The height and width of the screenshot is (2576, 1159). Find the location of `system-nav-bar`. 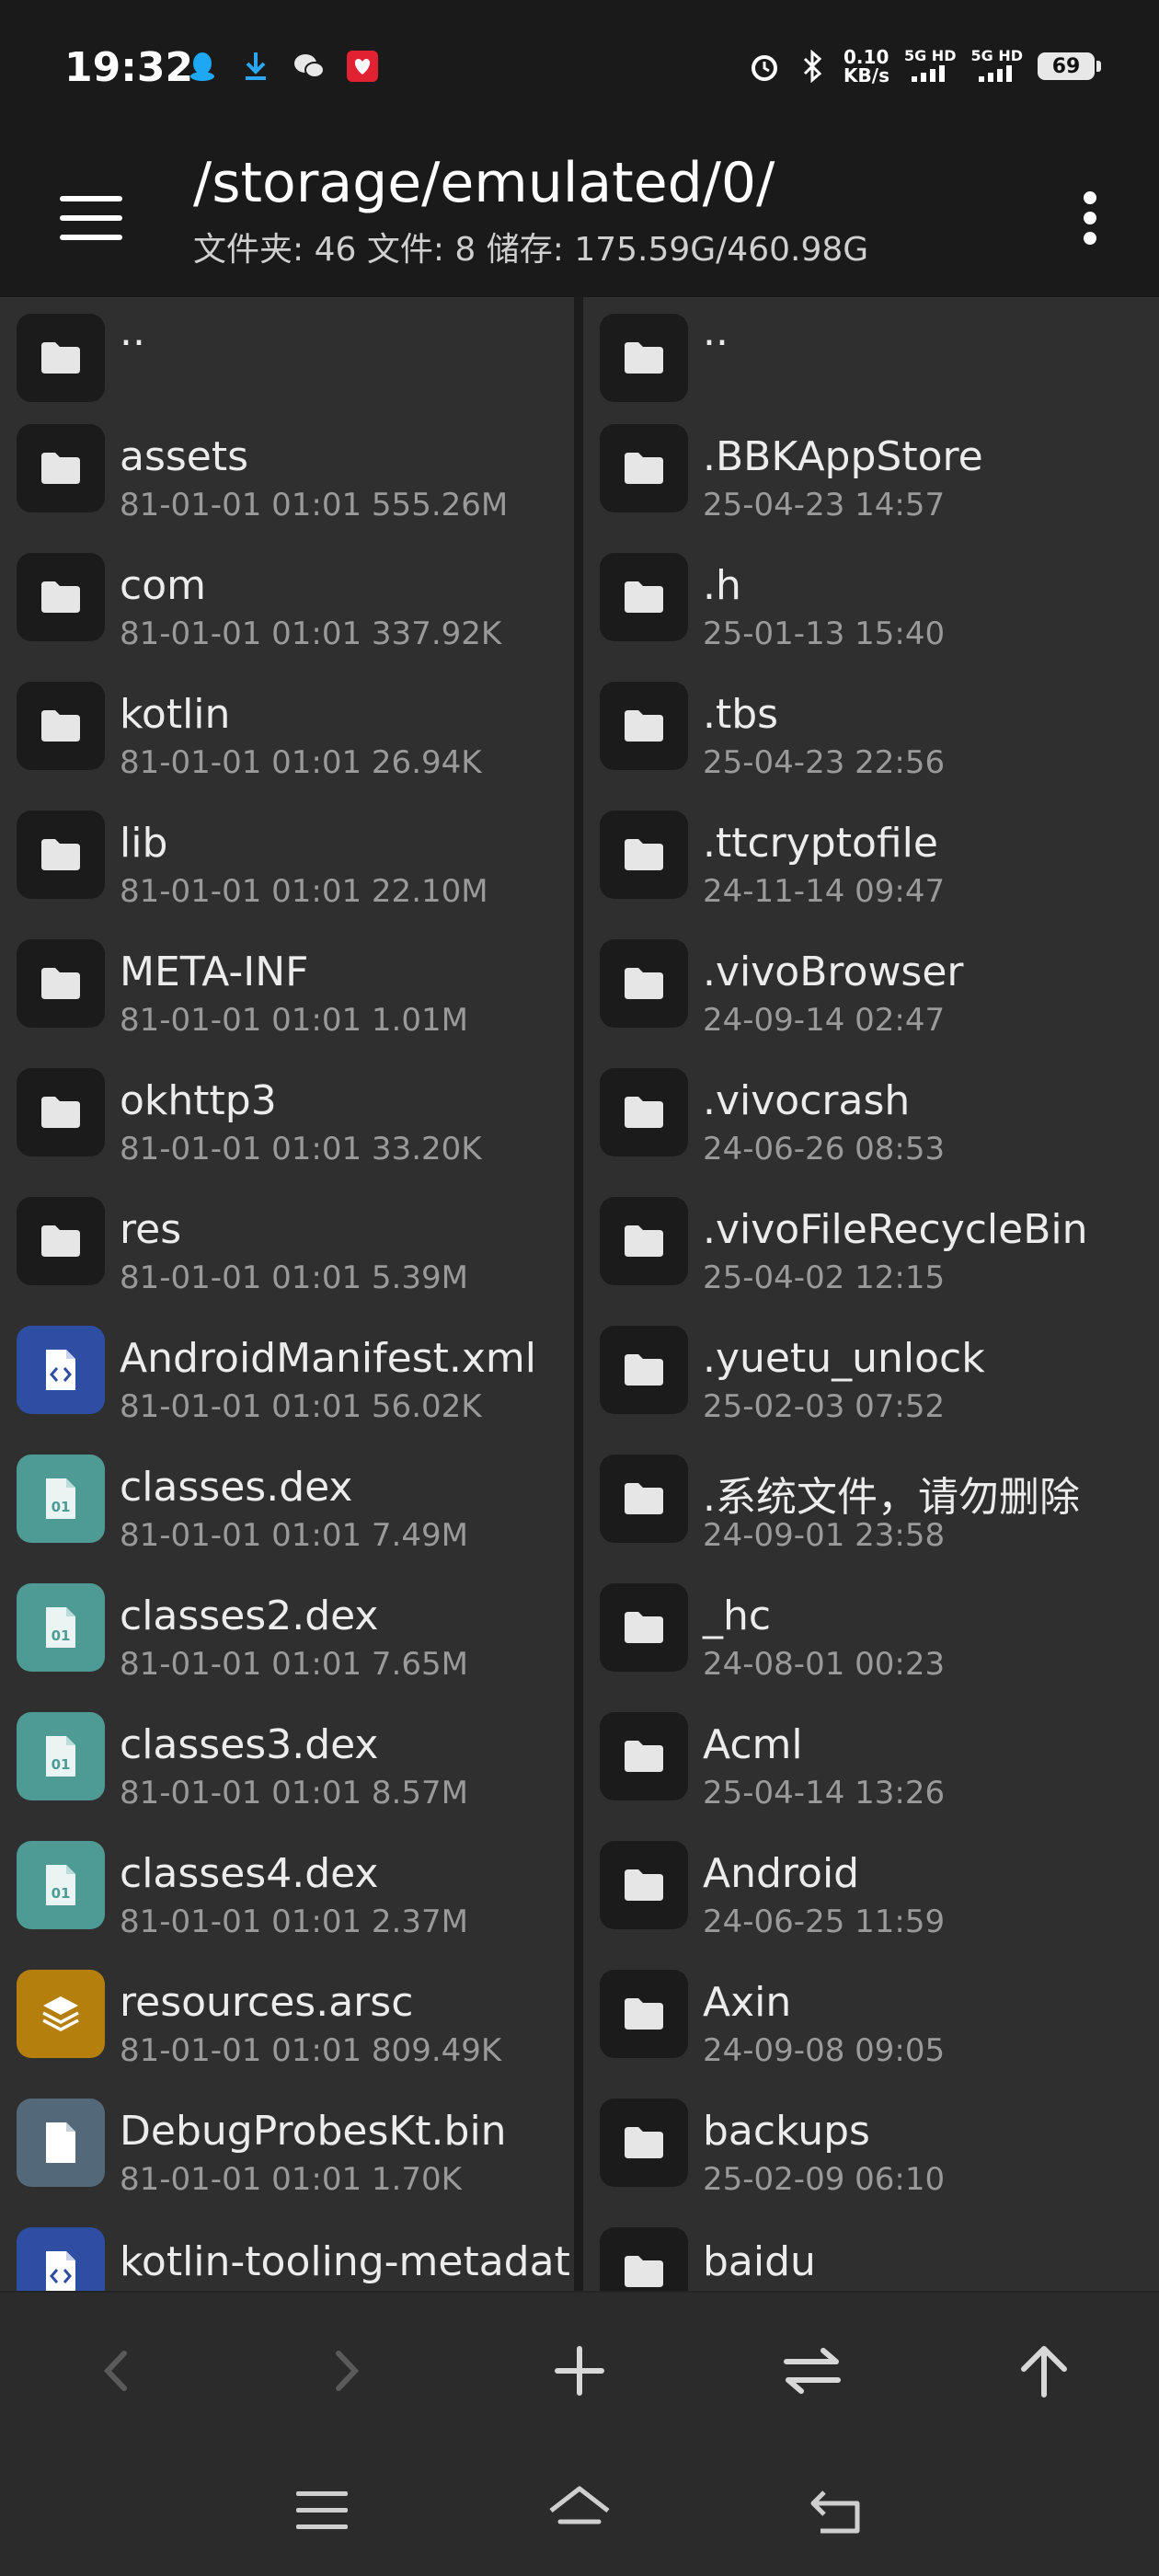

system-nav-bar is located at coordinates (579, 2509).